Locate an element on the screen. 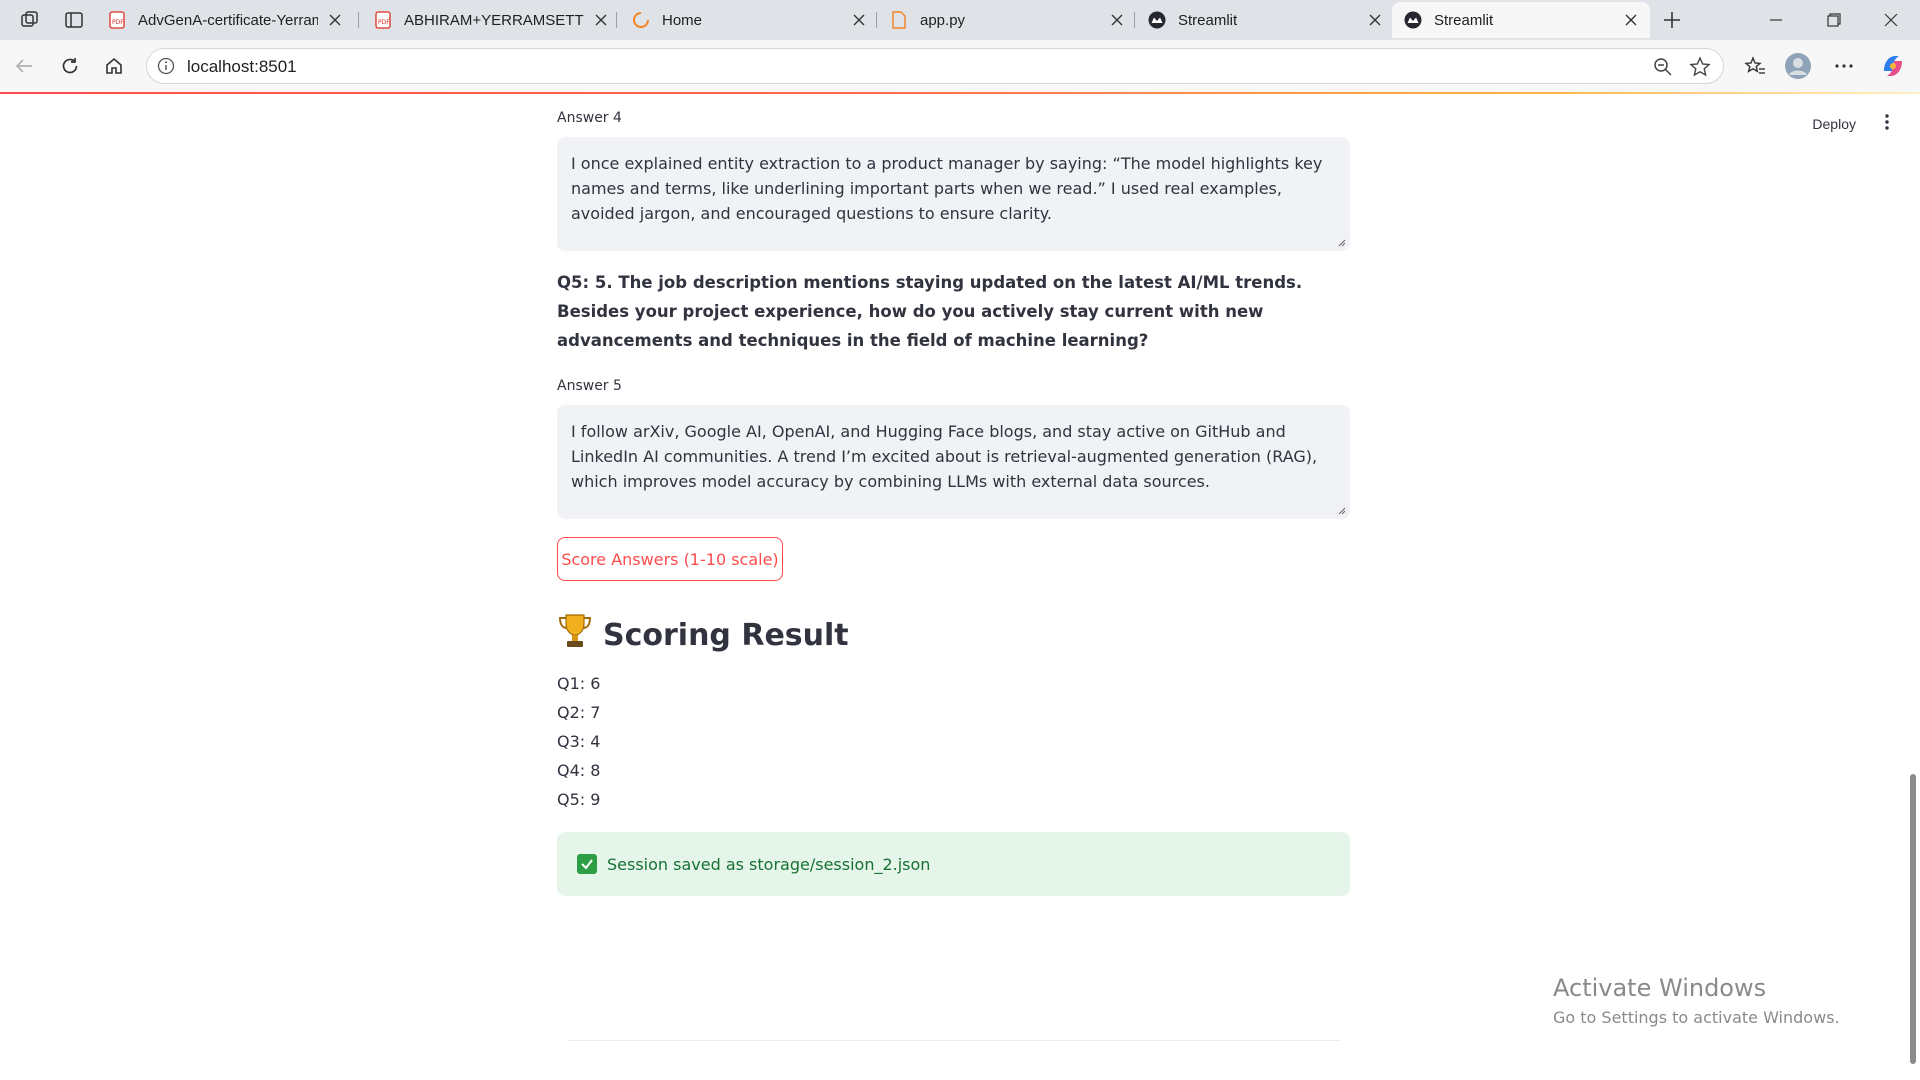  scrollbar-thumb is located at coordinates (1913, 919).